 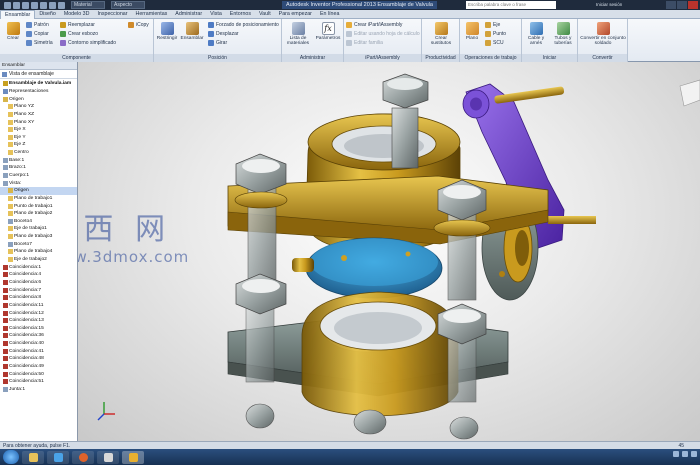 What do you see at coordinates (217, 43) in the screenshot?
I see `rotate-button: Girar` at bounding box center [217, 43].